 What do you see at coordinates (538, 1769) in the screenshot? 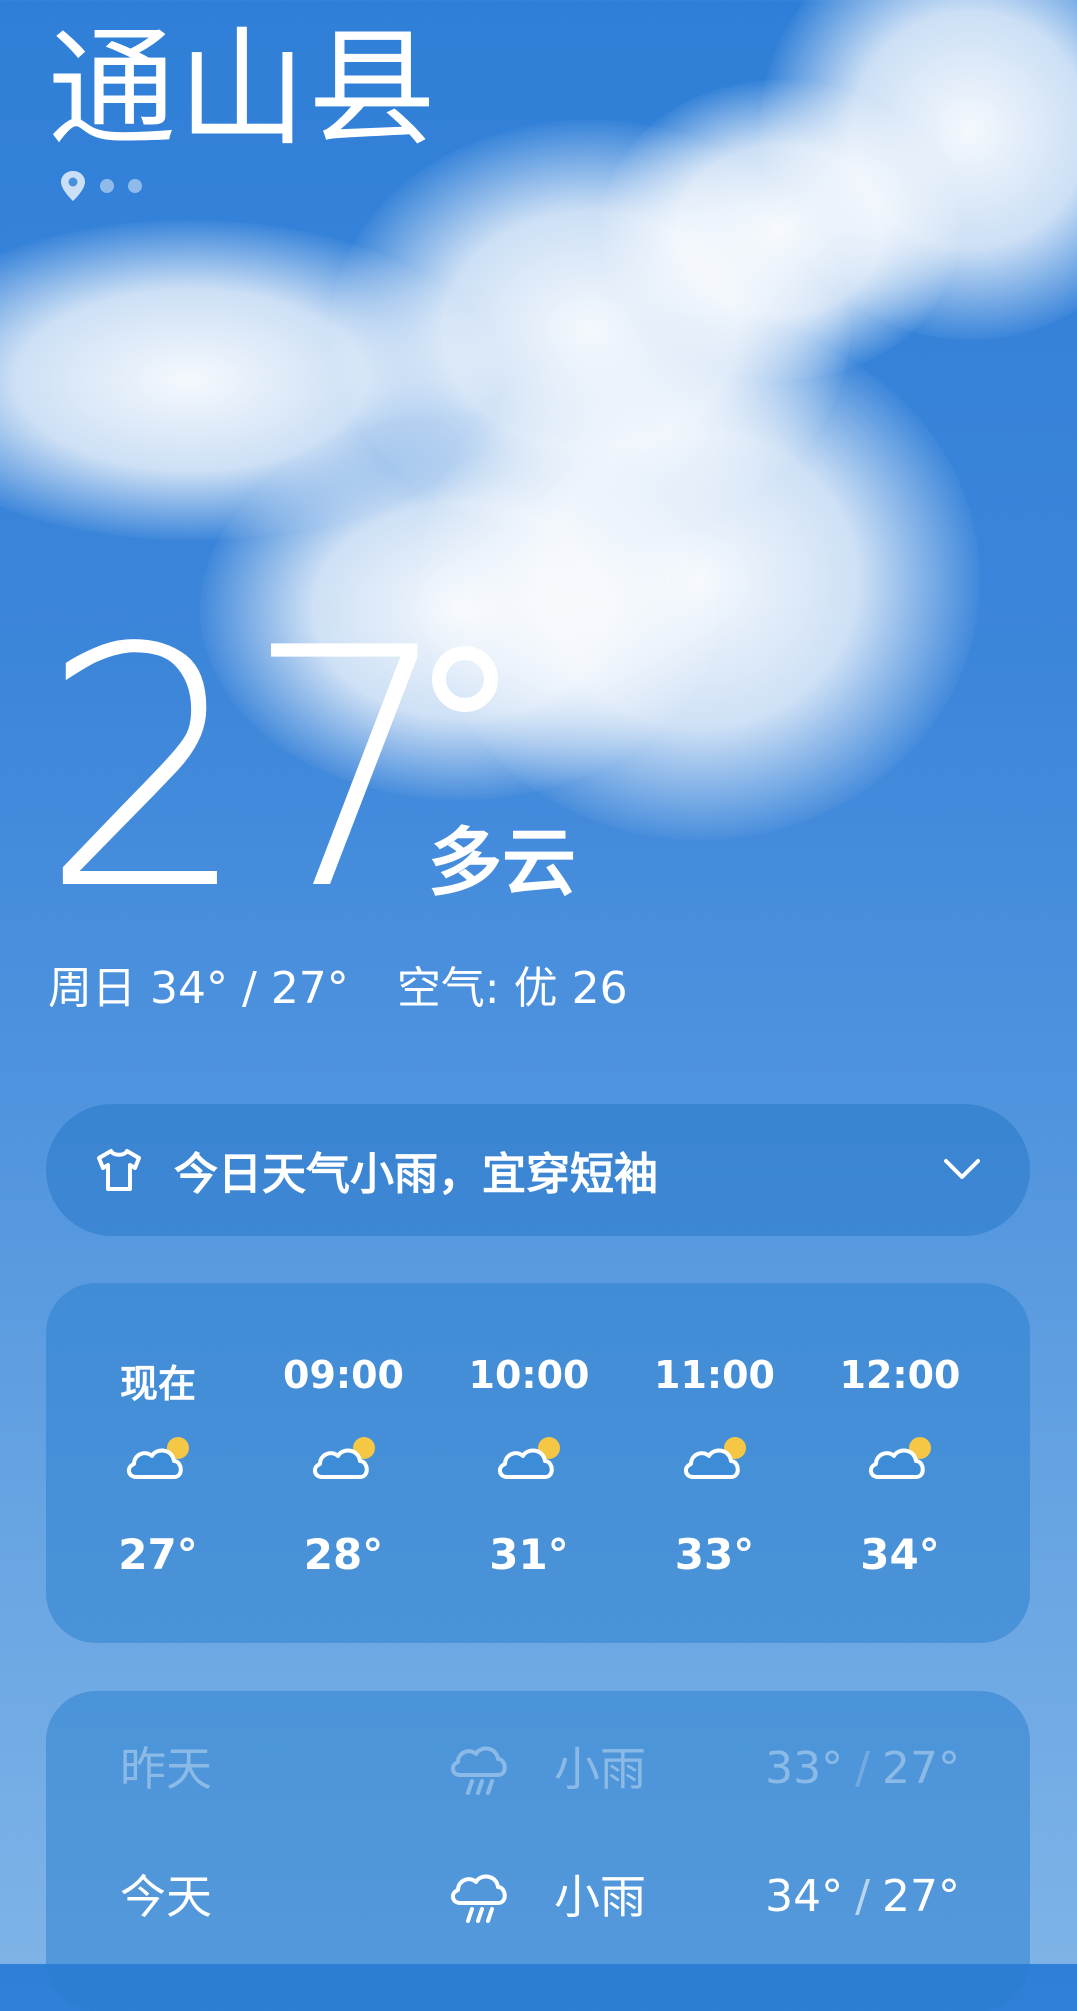
I see `daily-row: 昨天 小雨 33°/27°` at bounding box center [538, 1769].